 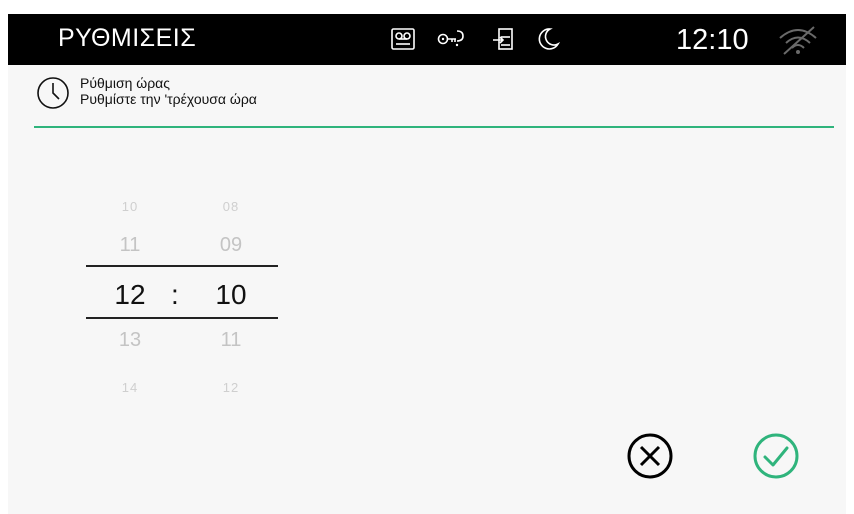 What do you see at coordinates (231, 295) in the screenshot?
I see `minute-selected: 10` at bounding box center [231, 295].